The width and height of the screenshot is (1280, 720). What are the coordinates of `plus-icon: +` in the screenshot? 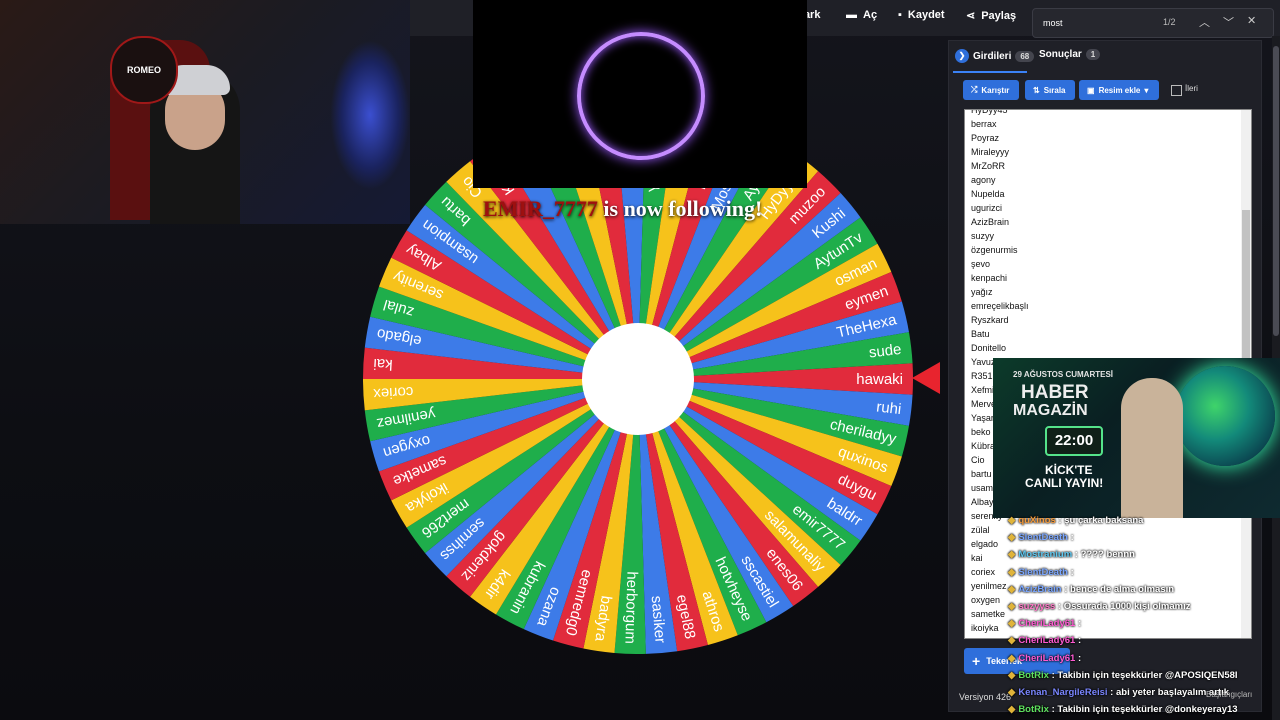 It's located at (976, 661).